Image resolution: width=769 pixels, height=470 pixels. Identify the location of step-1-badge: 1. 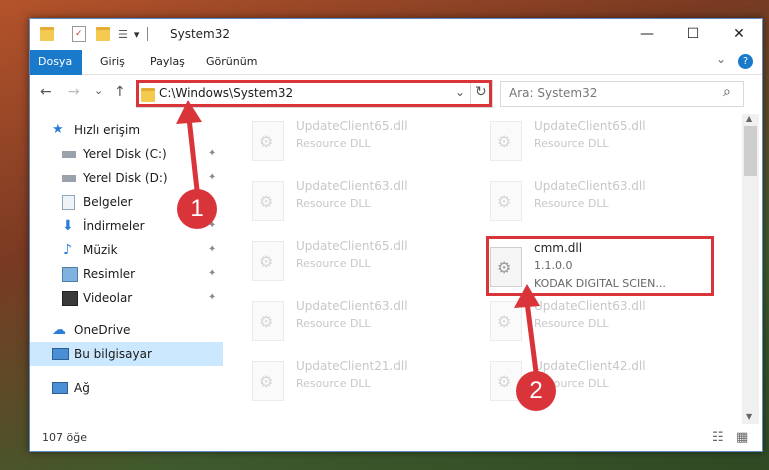
(197, 209).